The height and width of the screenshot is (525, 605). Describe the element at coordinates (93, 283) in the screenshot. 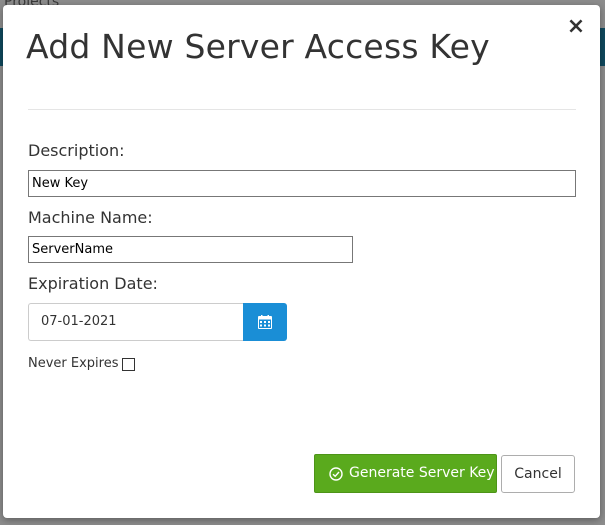

I see `expiration-date-label: Expiration Date:` at that location.